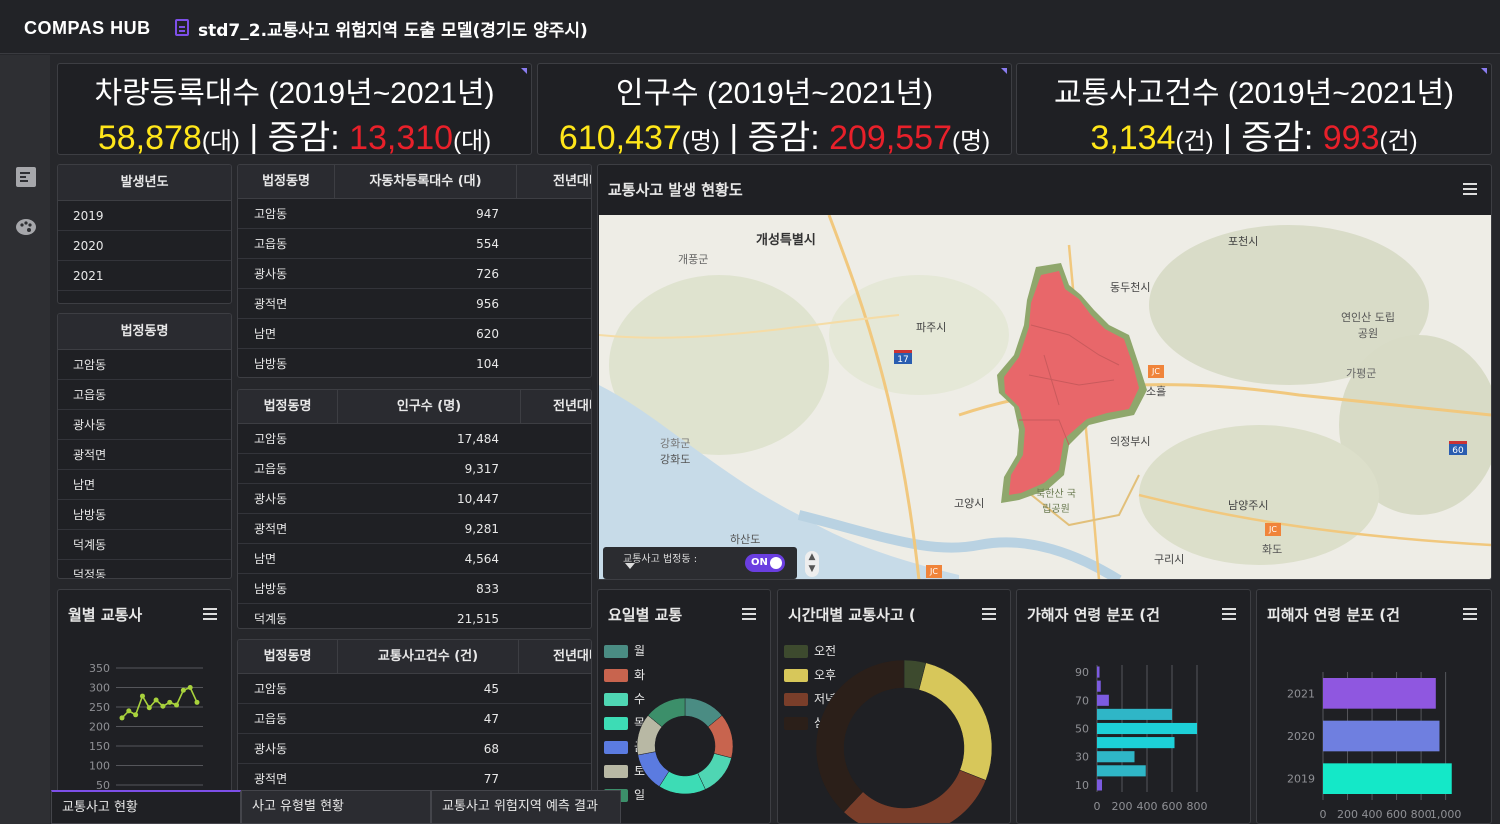 This screenshot has height=824, width=1500. What do you see at coordinates (414, 304) in the screenshot?
I see `table-row: 광적면 956` at bounding box center [414, 304].